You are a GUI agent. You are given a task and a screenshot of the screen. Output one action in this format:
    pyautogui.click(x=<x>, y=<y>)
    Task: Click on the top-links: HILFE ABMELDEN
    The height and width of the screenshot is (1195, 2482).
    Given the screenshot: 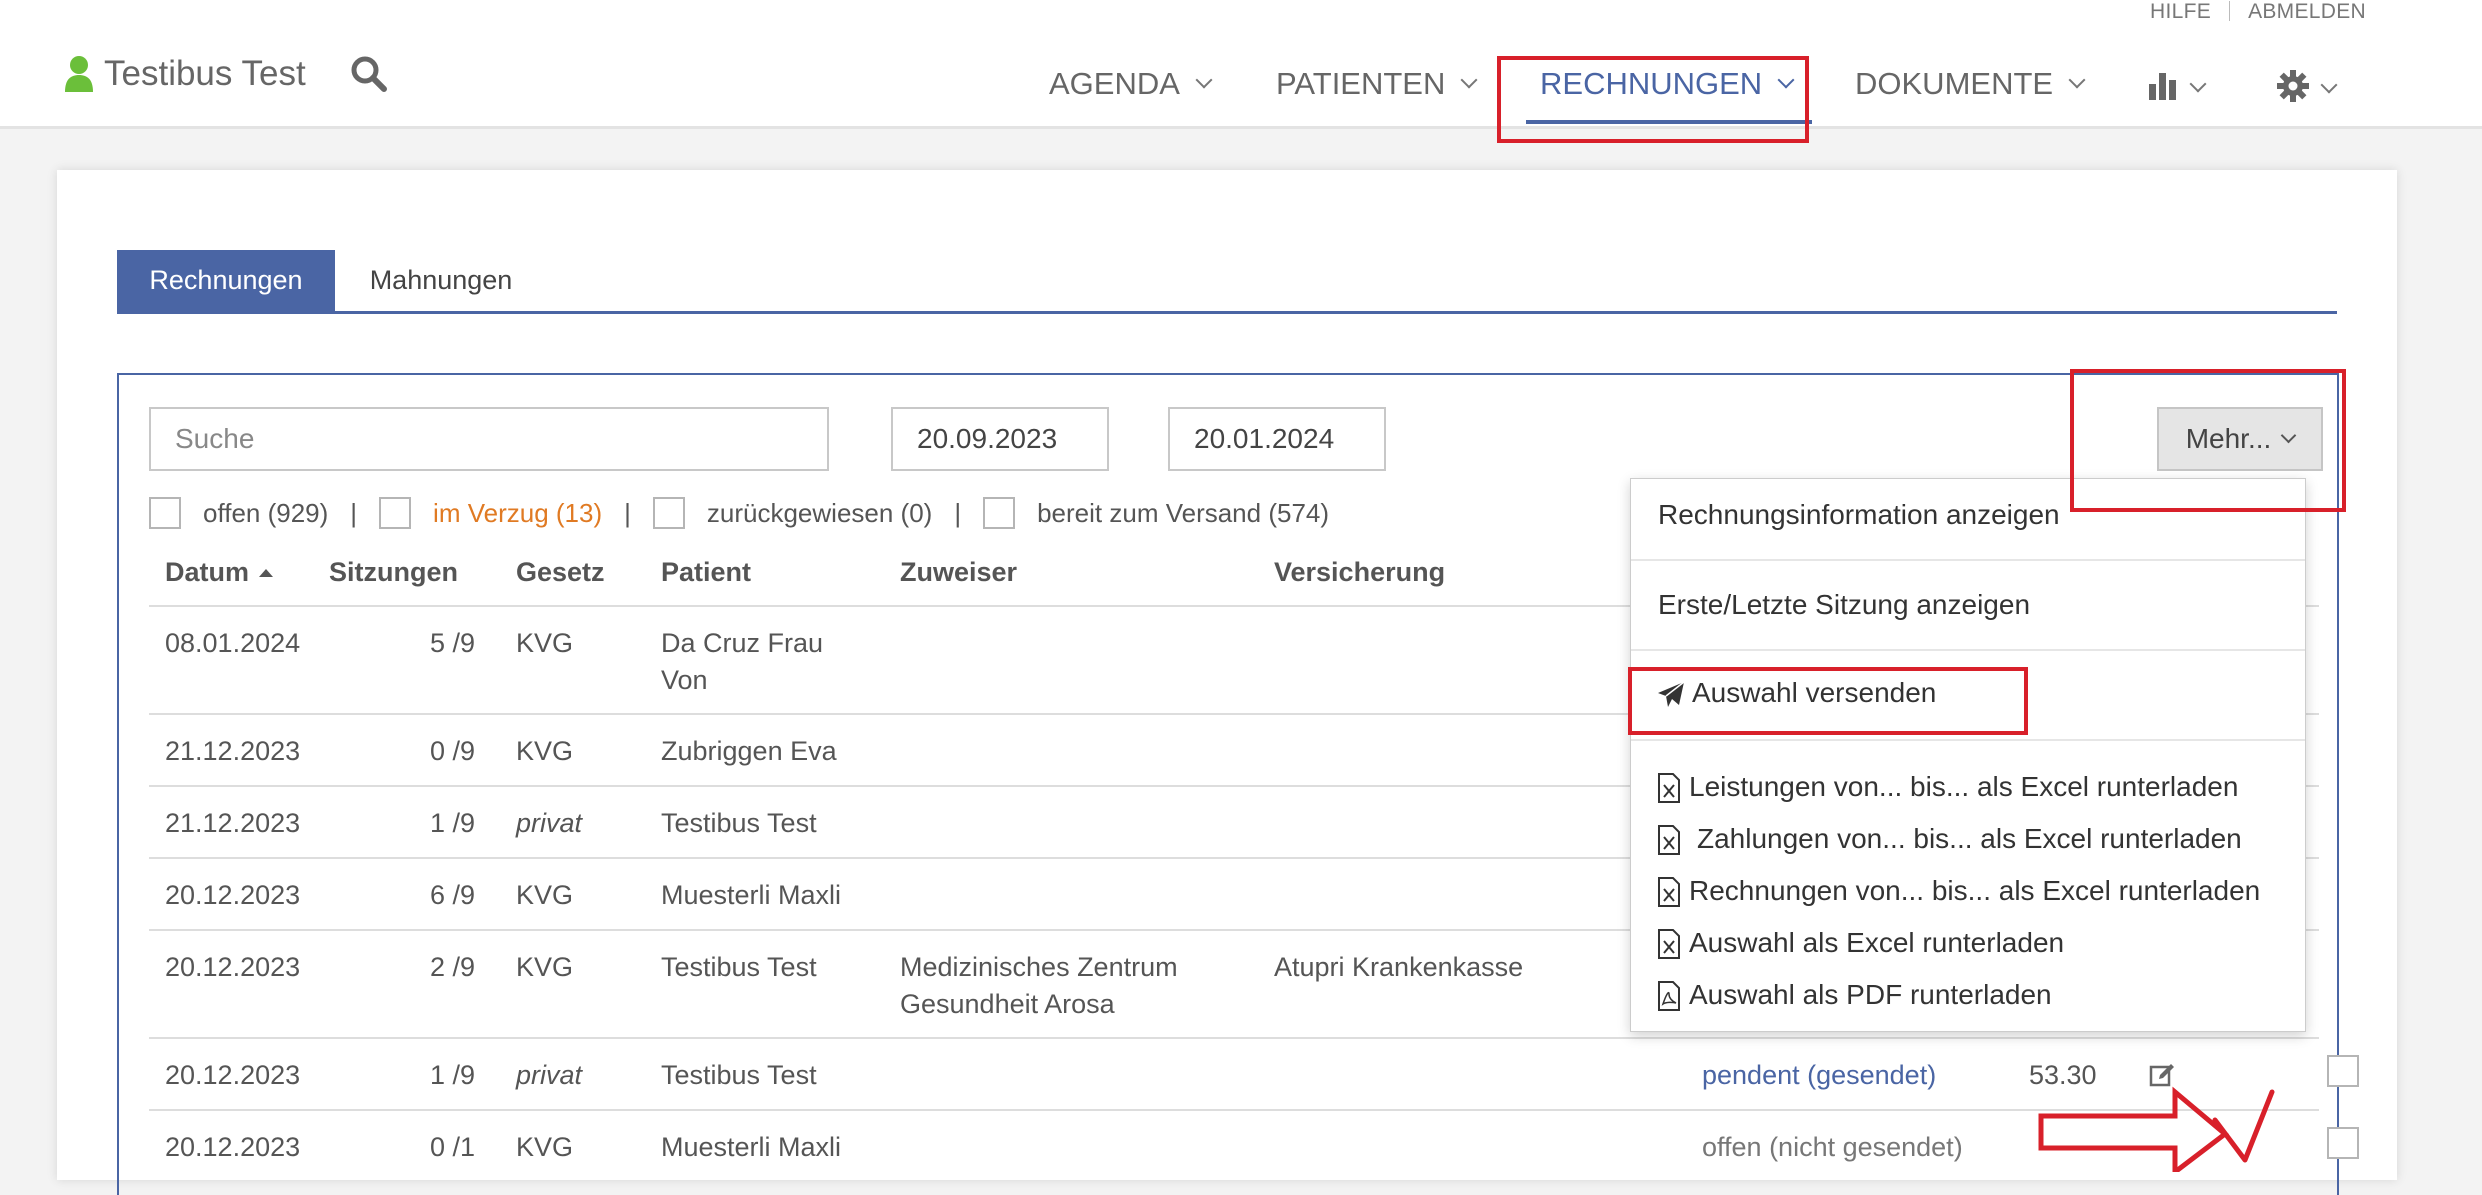 What is the action you would take?
    pyautogui.click(x=2258, y=12)
    